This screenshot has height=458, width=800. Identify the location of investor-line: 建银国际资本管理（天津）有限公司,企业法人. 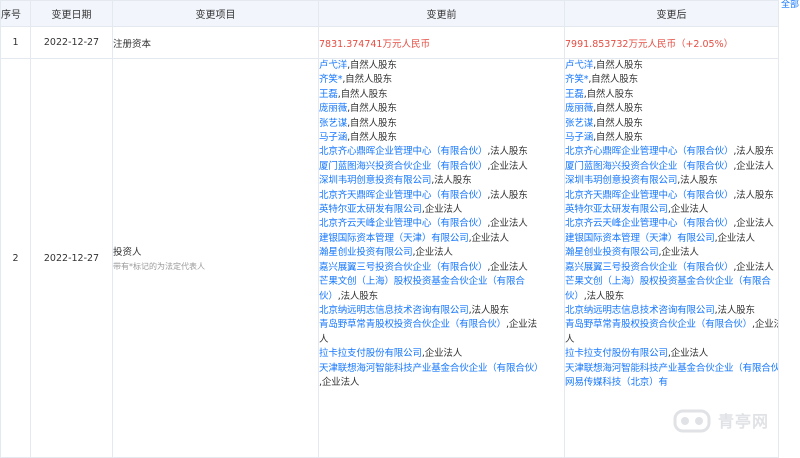
(442, 239).